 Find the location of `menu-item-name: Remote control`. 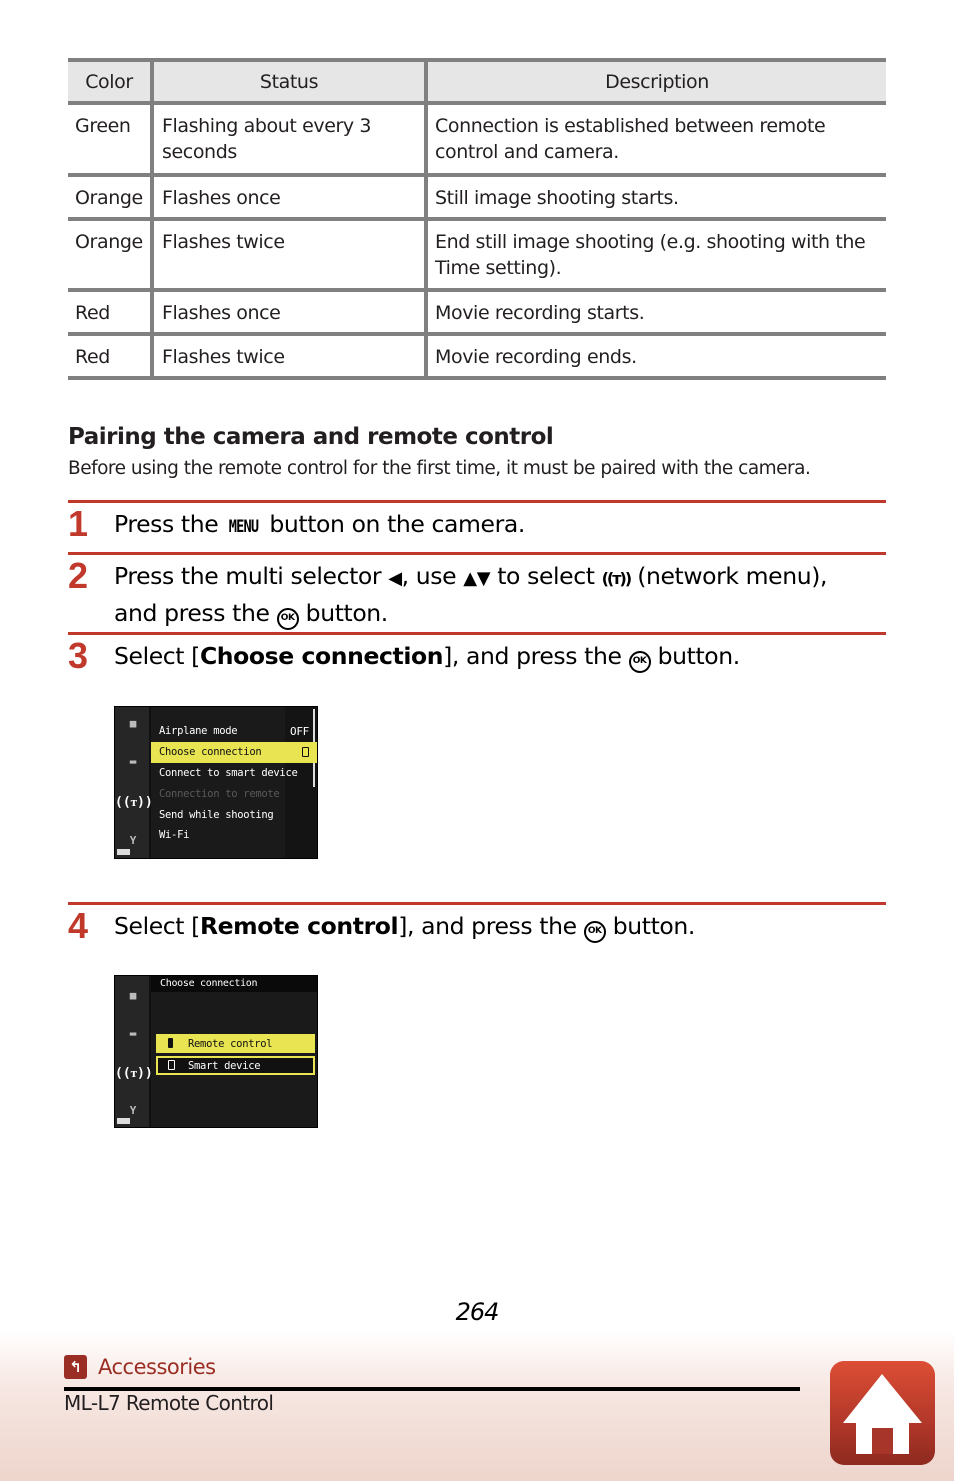

menu-item-name: Remote control is located at coordinates (299, 926).